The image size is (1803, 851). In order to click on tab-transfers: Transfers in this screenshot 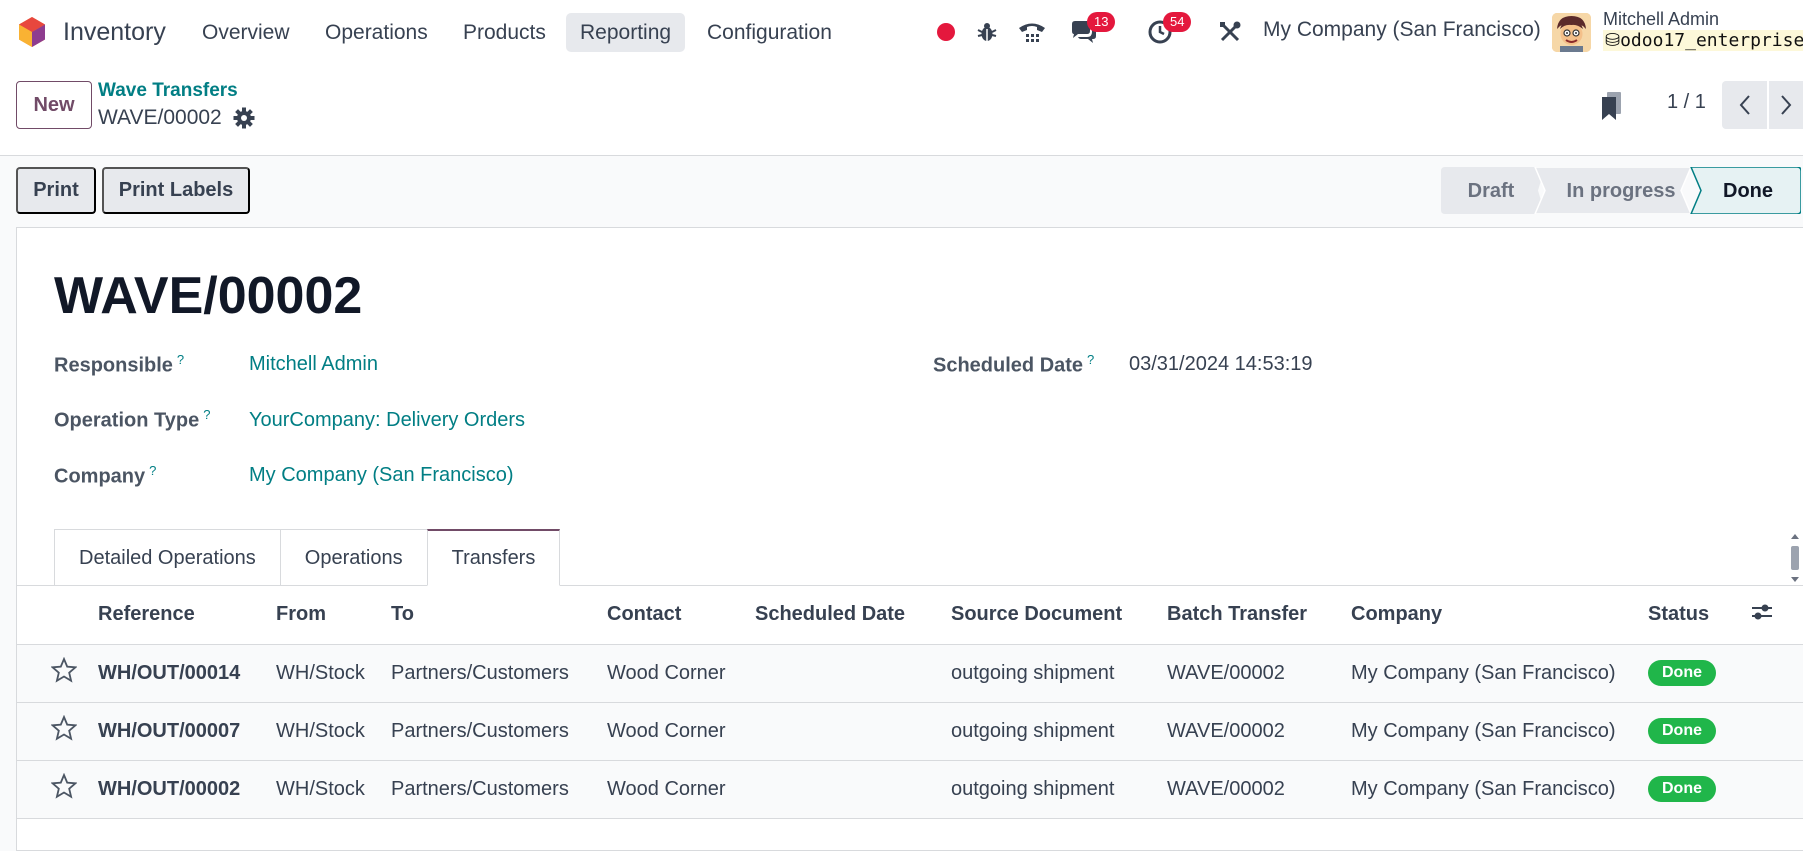, I will do `click(493, 557)`.